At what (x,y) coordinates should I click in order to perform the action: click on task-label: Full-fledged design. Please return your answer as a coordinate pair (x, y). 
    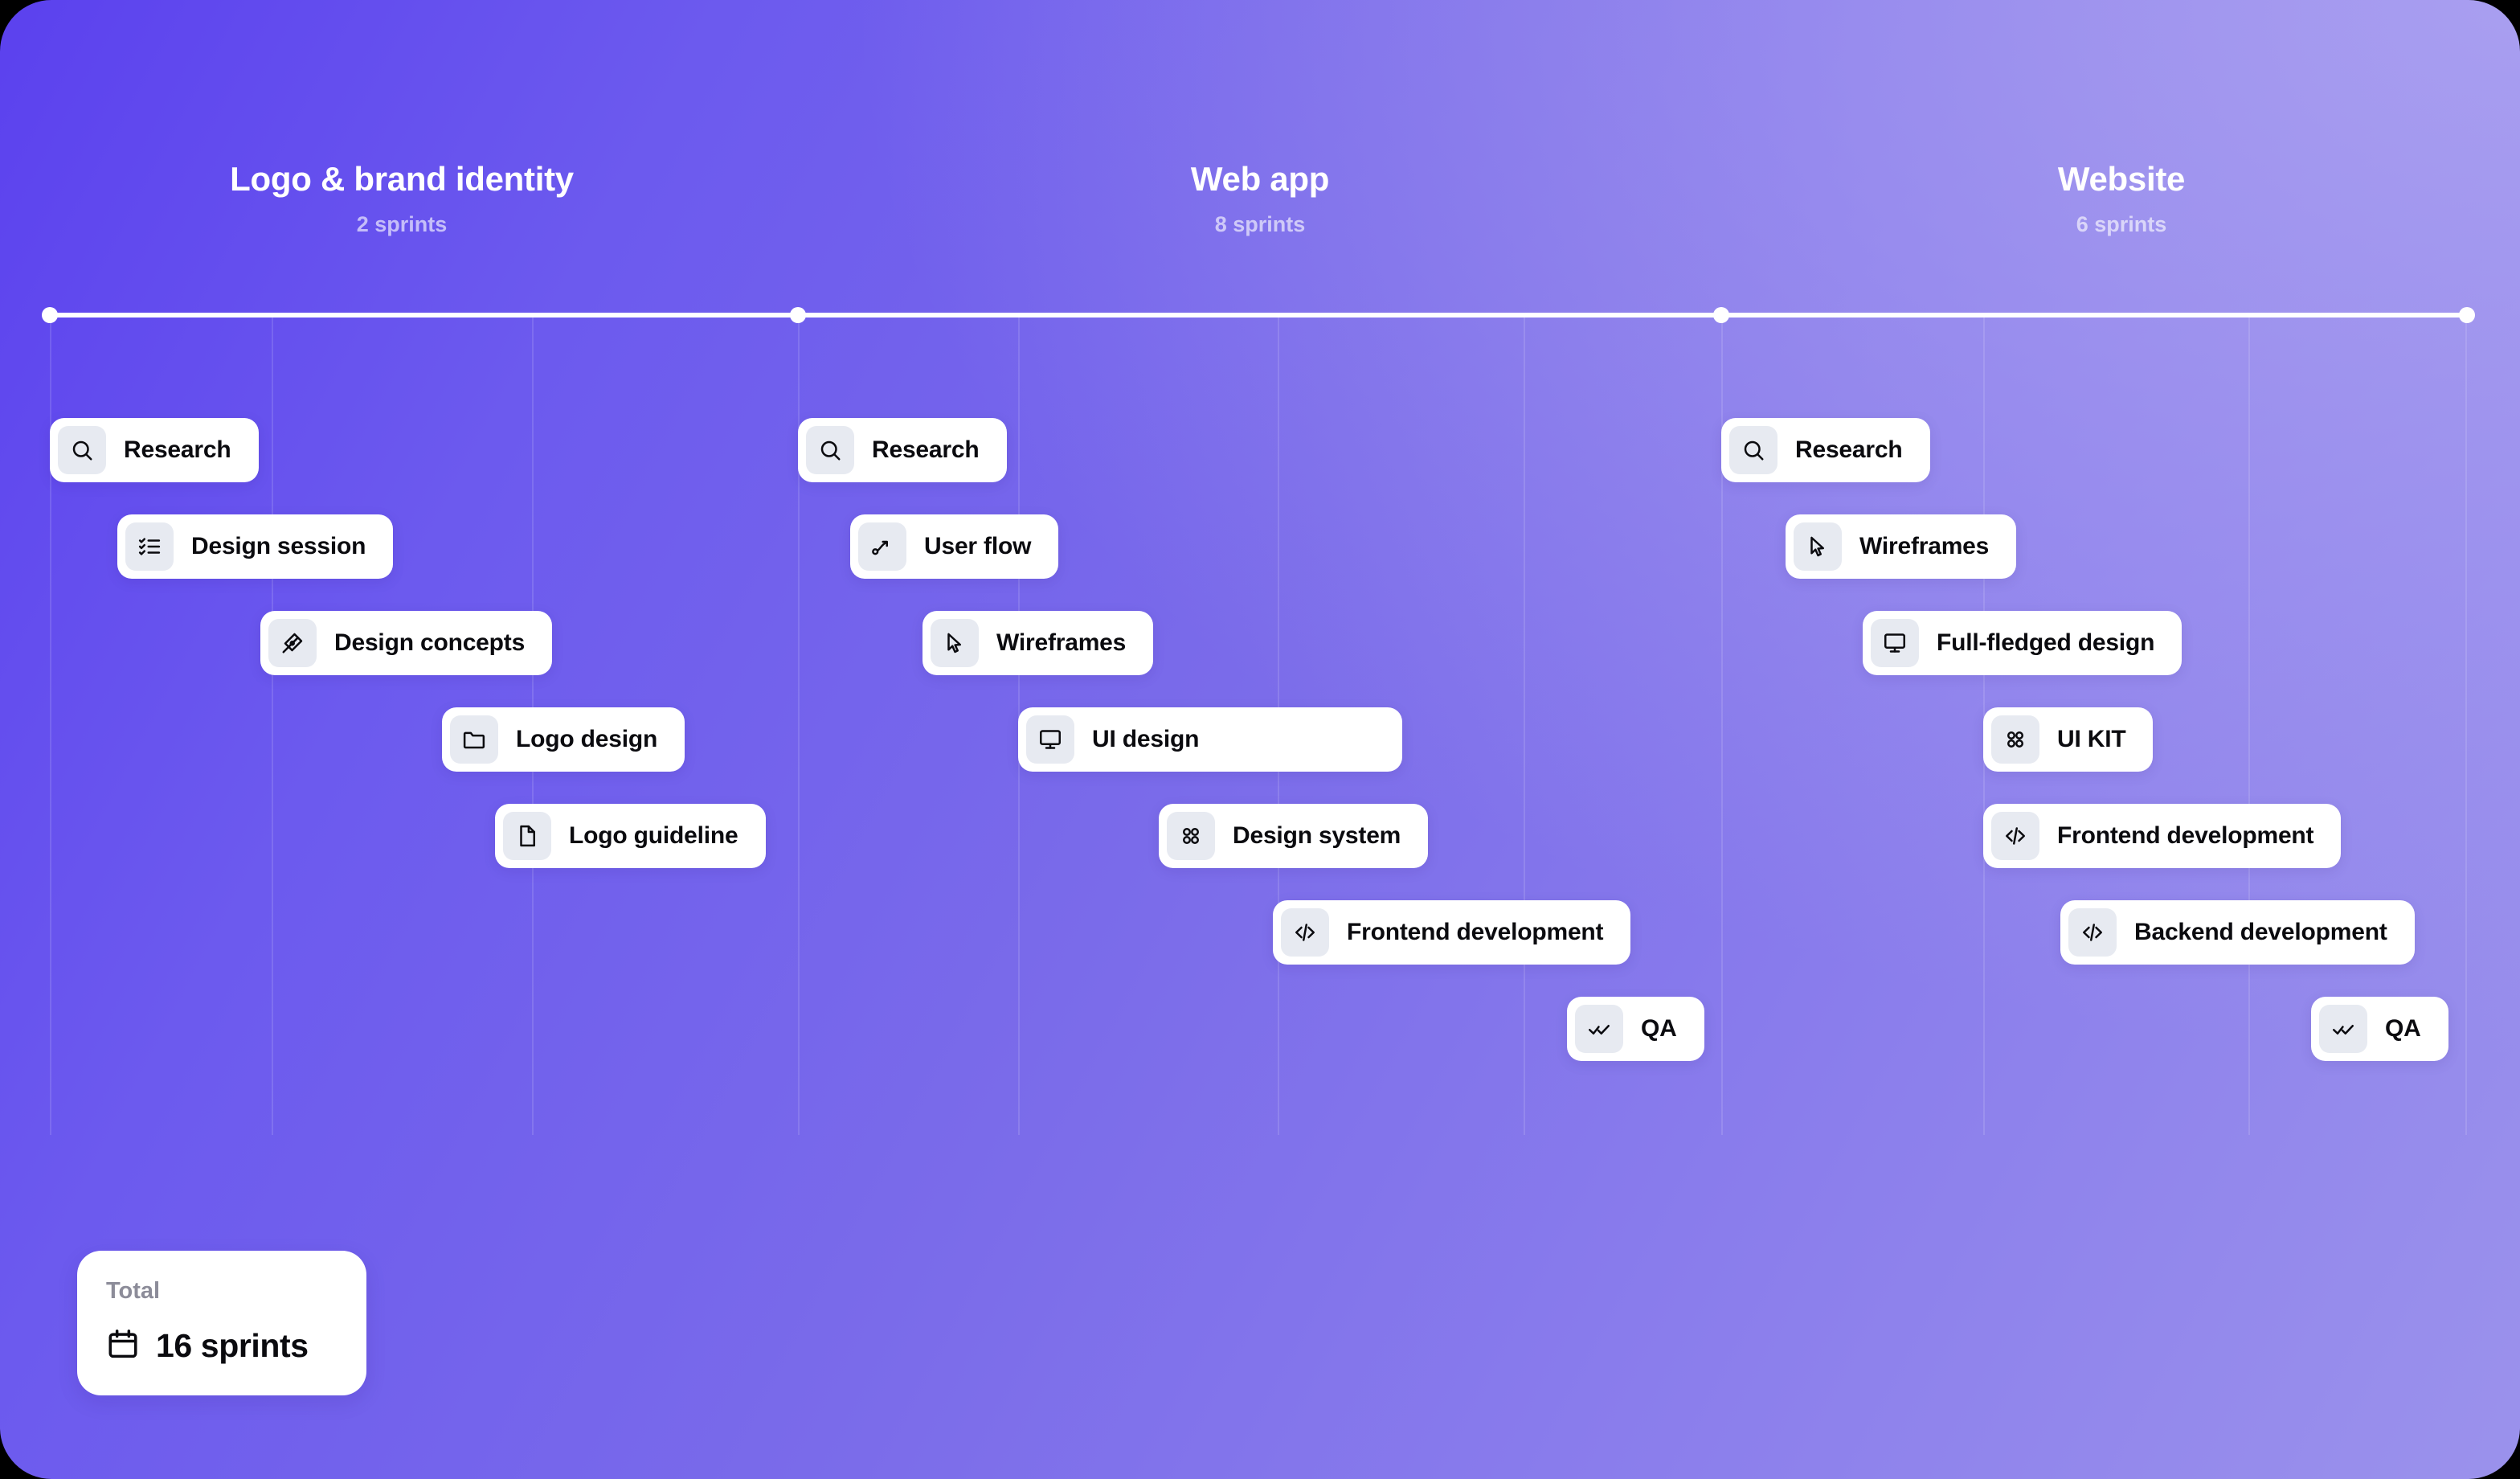
    Looking at the image, I should click on (2046, 642).